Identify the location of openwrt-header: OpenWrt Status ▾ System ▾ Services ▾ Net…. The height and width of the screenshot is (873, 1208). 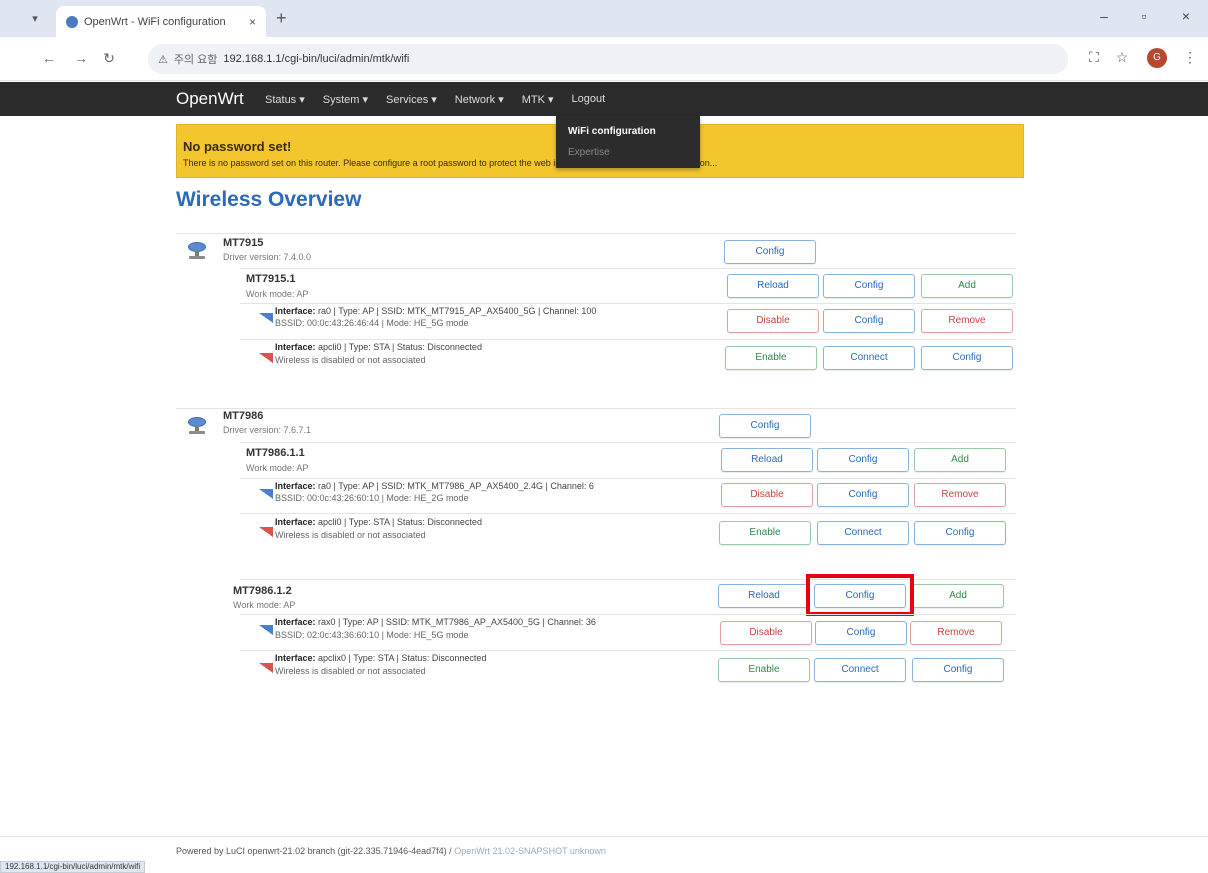
(604, 99).